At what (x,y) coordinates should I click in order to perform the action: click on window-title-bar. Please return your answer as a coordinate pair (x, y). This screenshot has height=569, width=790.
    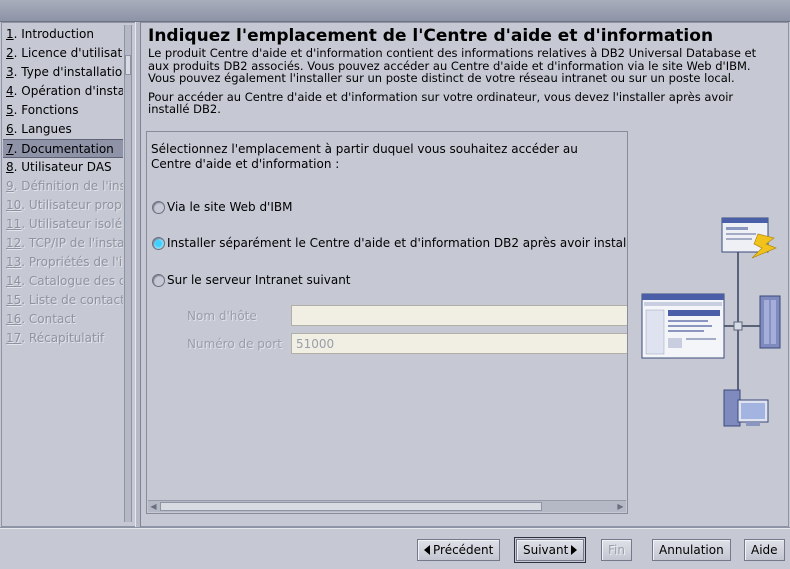
    Looking at the image, I should click on (395, 11).